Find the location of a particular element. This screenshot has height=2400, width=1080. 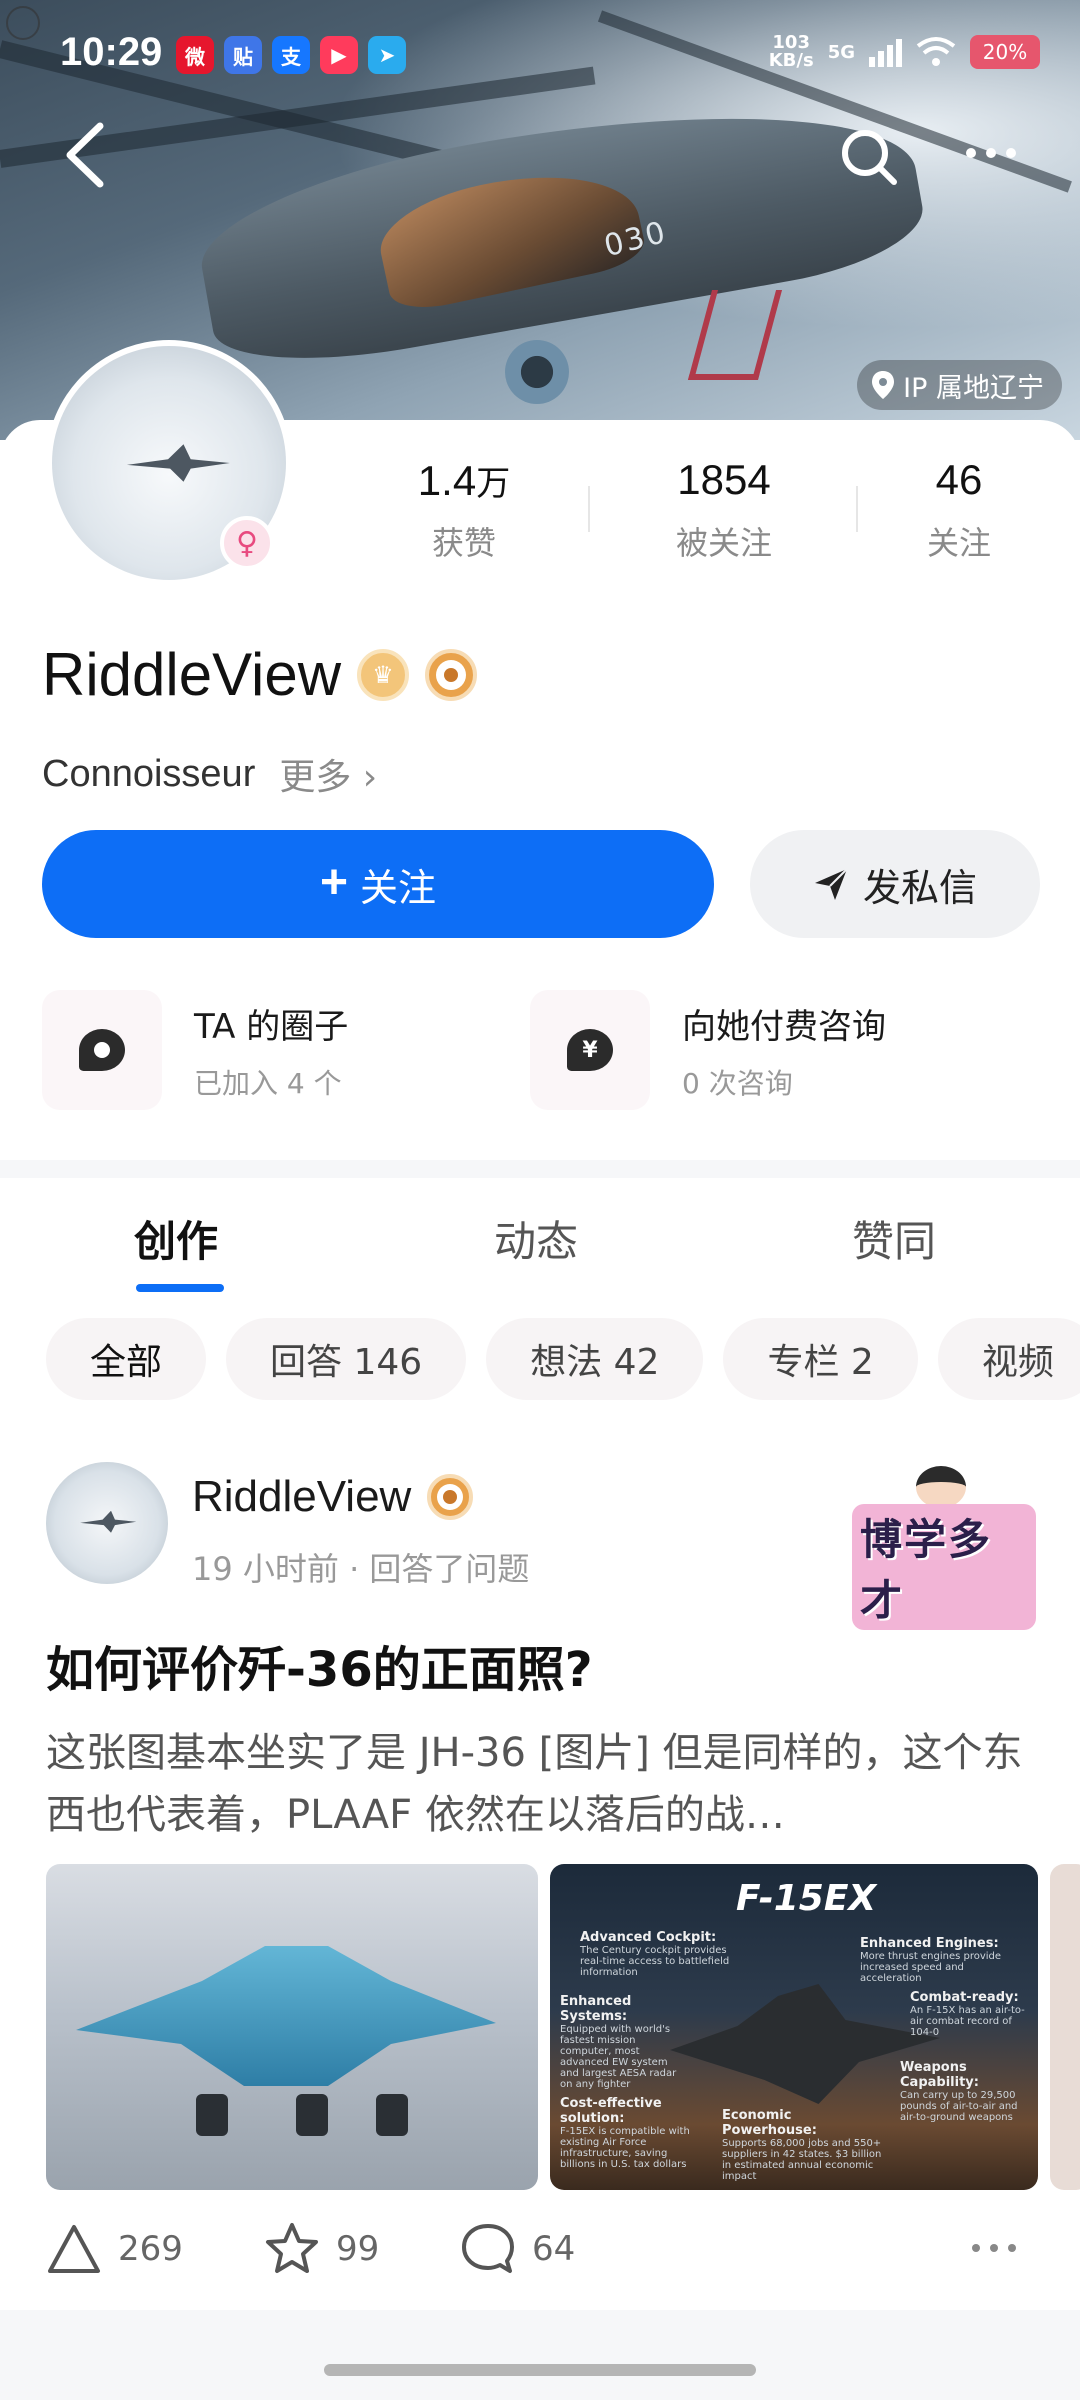

stat-likes-unit: 万 is located at coordinates (493, 484).